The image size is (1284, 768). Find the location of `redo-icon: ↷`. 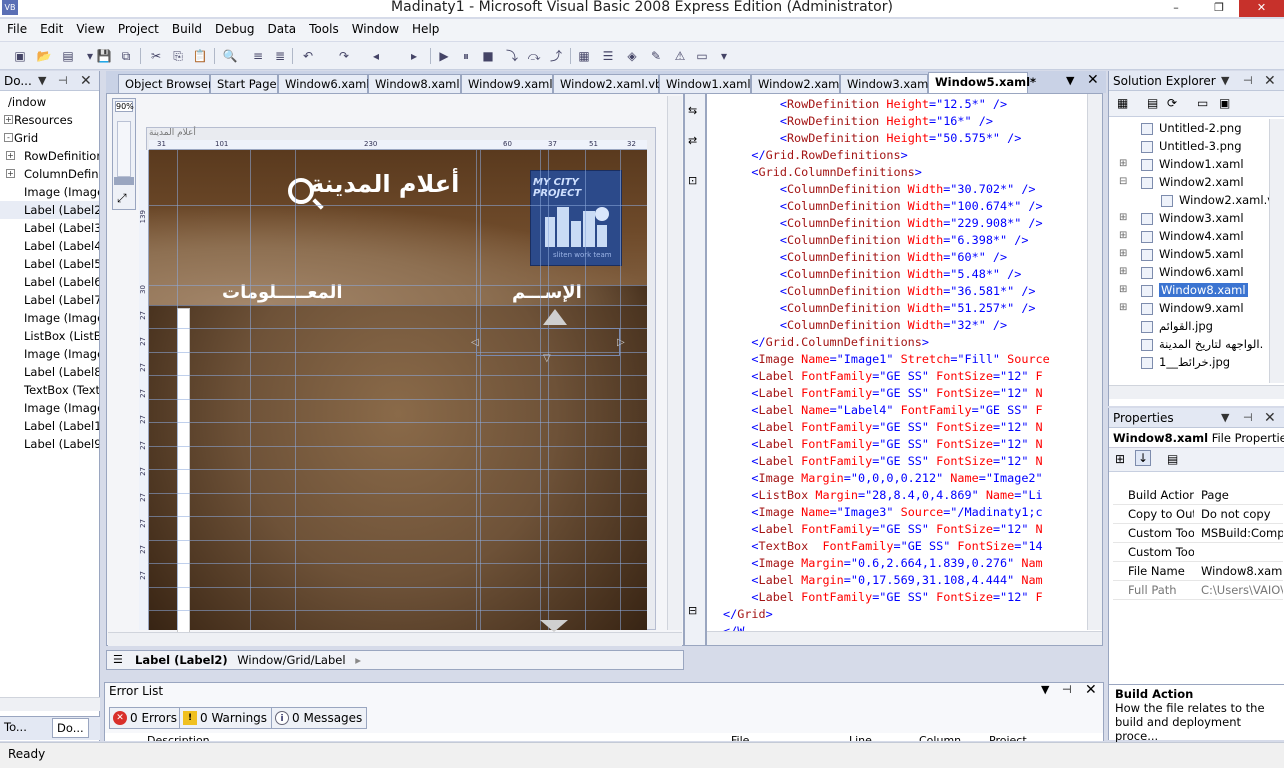

redo-icon: ↷ is located at coordinates (344, 56).